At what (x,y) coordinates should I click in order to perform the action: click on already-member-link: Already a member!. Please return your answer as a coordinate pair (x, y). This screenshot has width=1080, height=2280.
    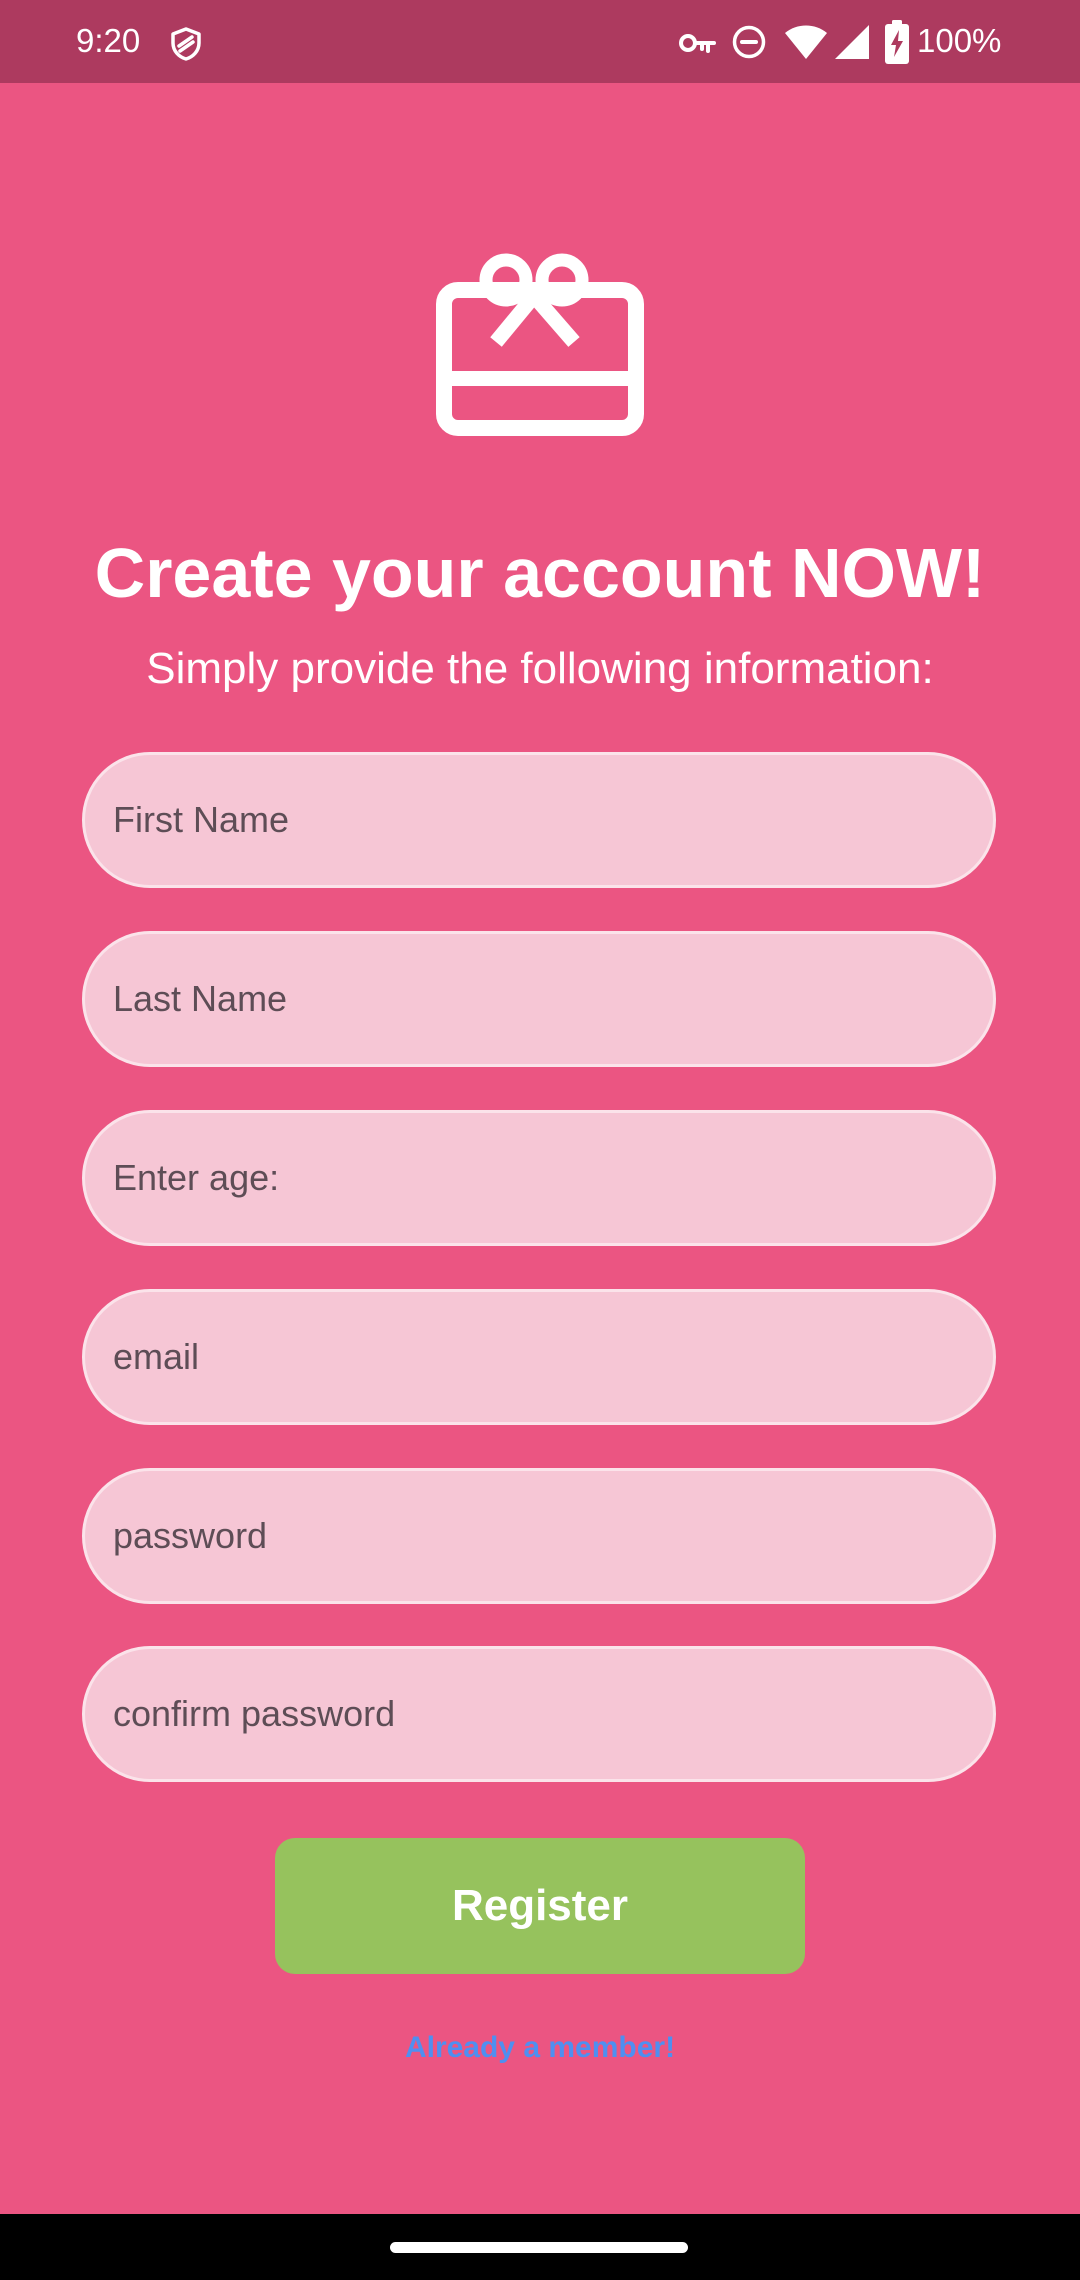
    Looking at the image, I should click on (540, 2048).